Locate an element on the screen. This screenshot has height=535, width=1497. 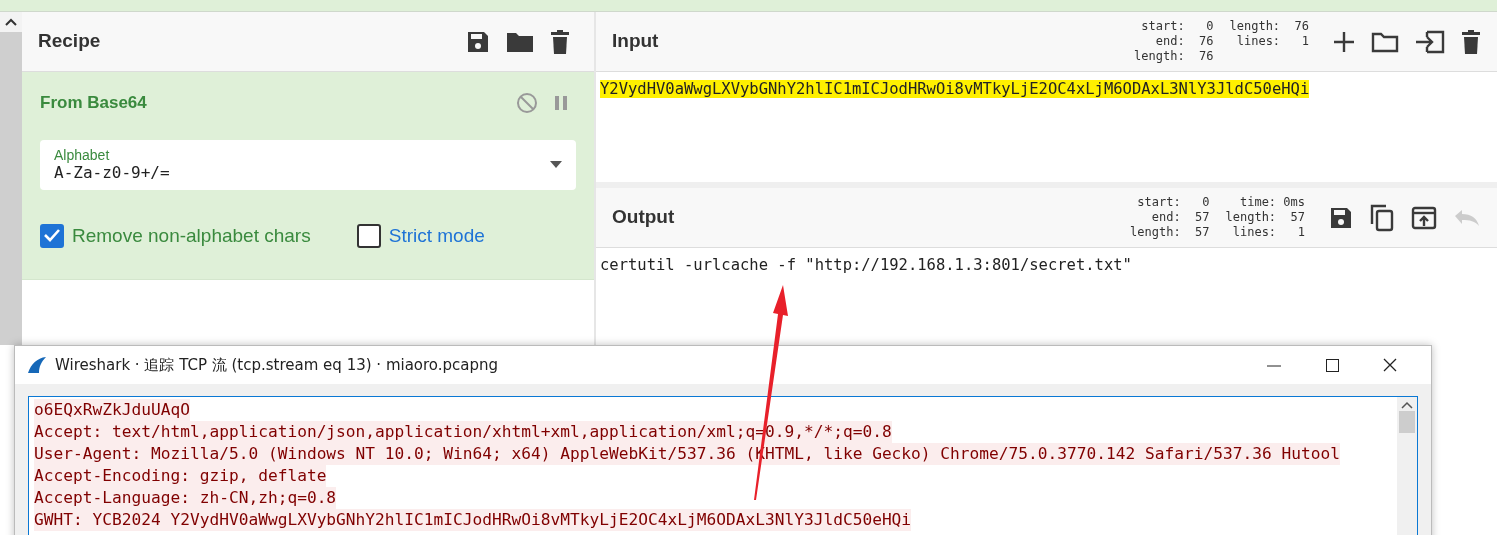
alphabet-dropdown: Alphabet A-Za-z0-9+/= is located at coordinates (308, 164).